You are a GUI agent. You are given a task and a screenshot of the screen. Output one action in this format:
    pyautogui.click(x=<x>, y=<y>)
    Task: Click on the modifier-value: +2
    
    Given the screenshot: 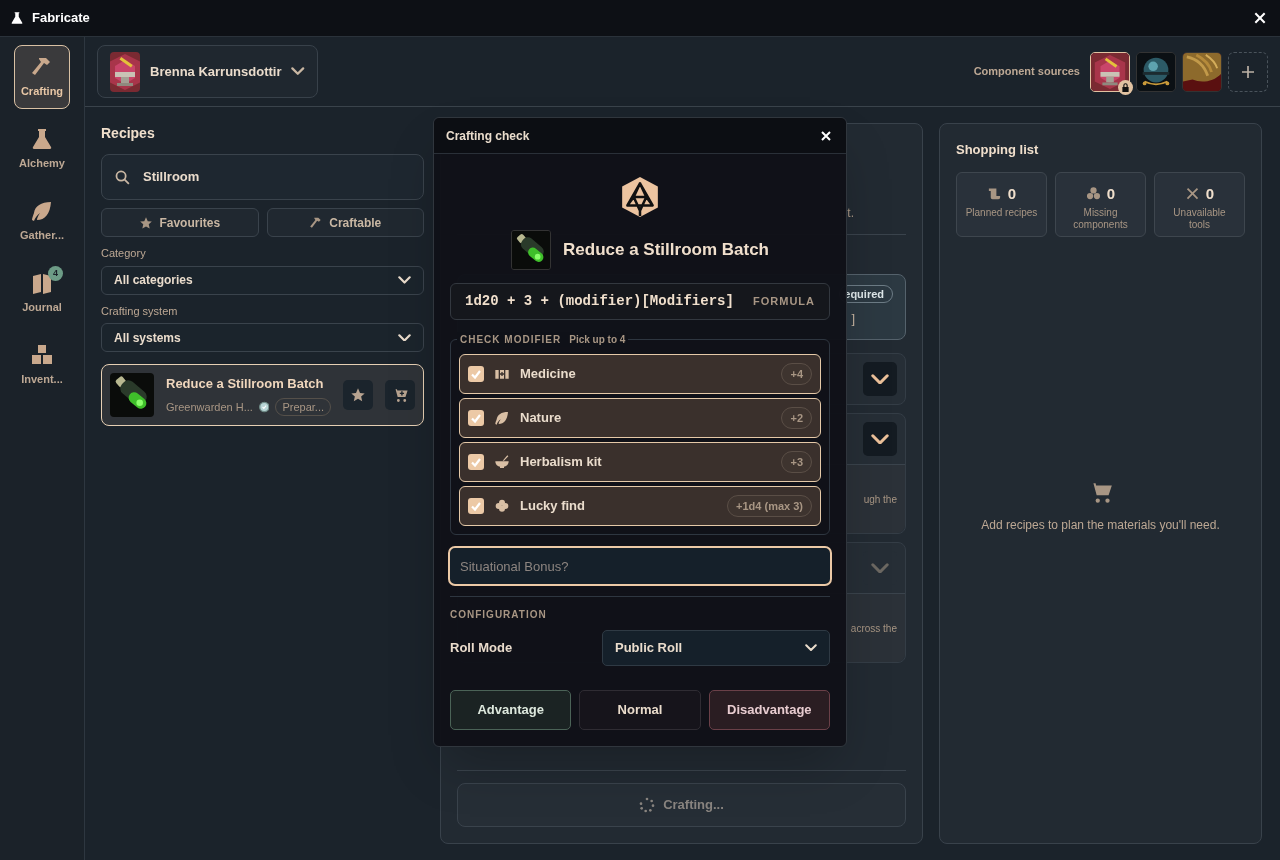 What is the action you would take?
    pyautogui.click(x=796, y=418)
    